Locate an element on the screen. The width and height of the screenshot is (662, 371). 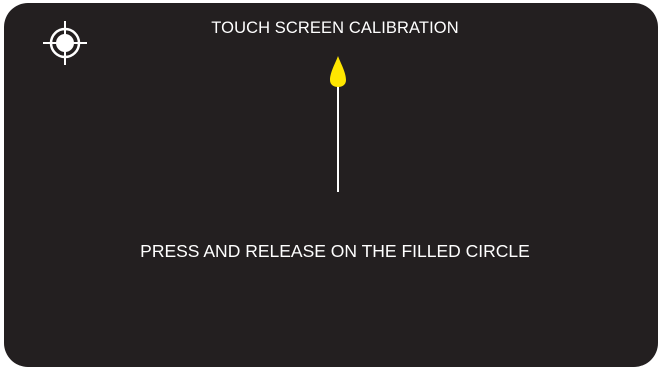
up-arrow-icon is located at coordinates (338, 124).